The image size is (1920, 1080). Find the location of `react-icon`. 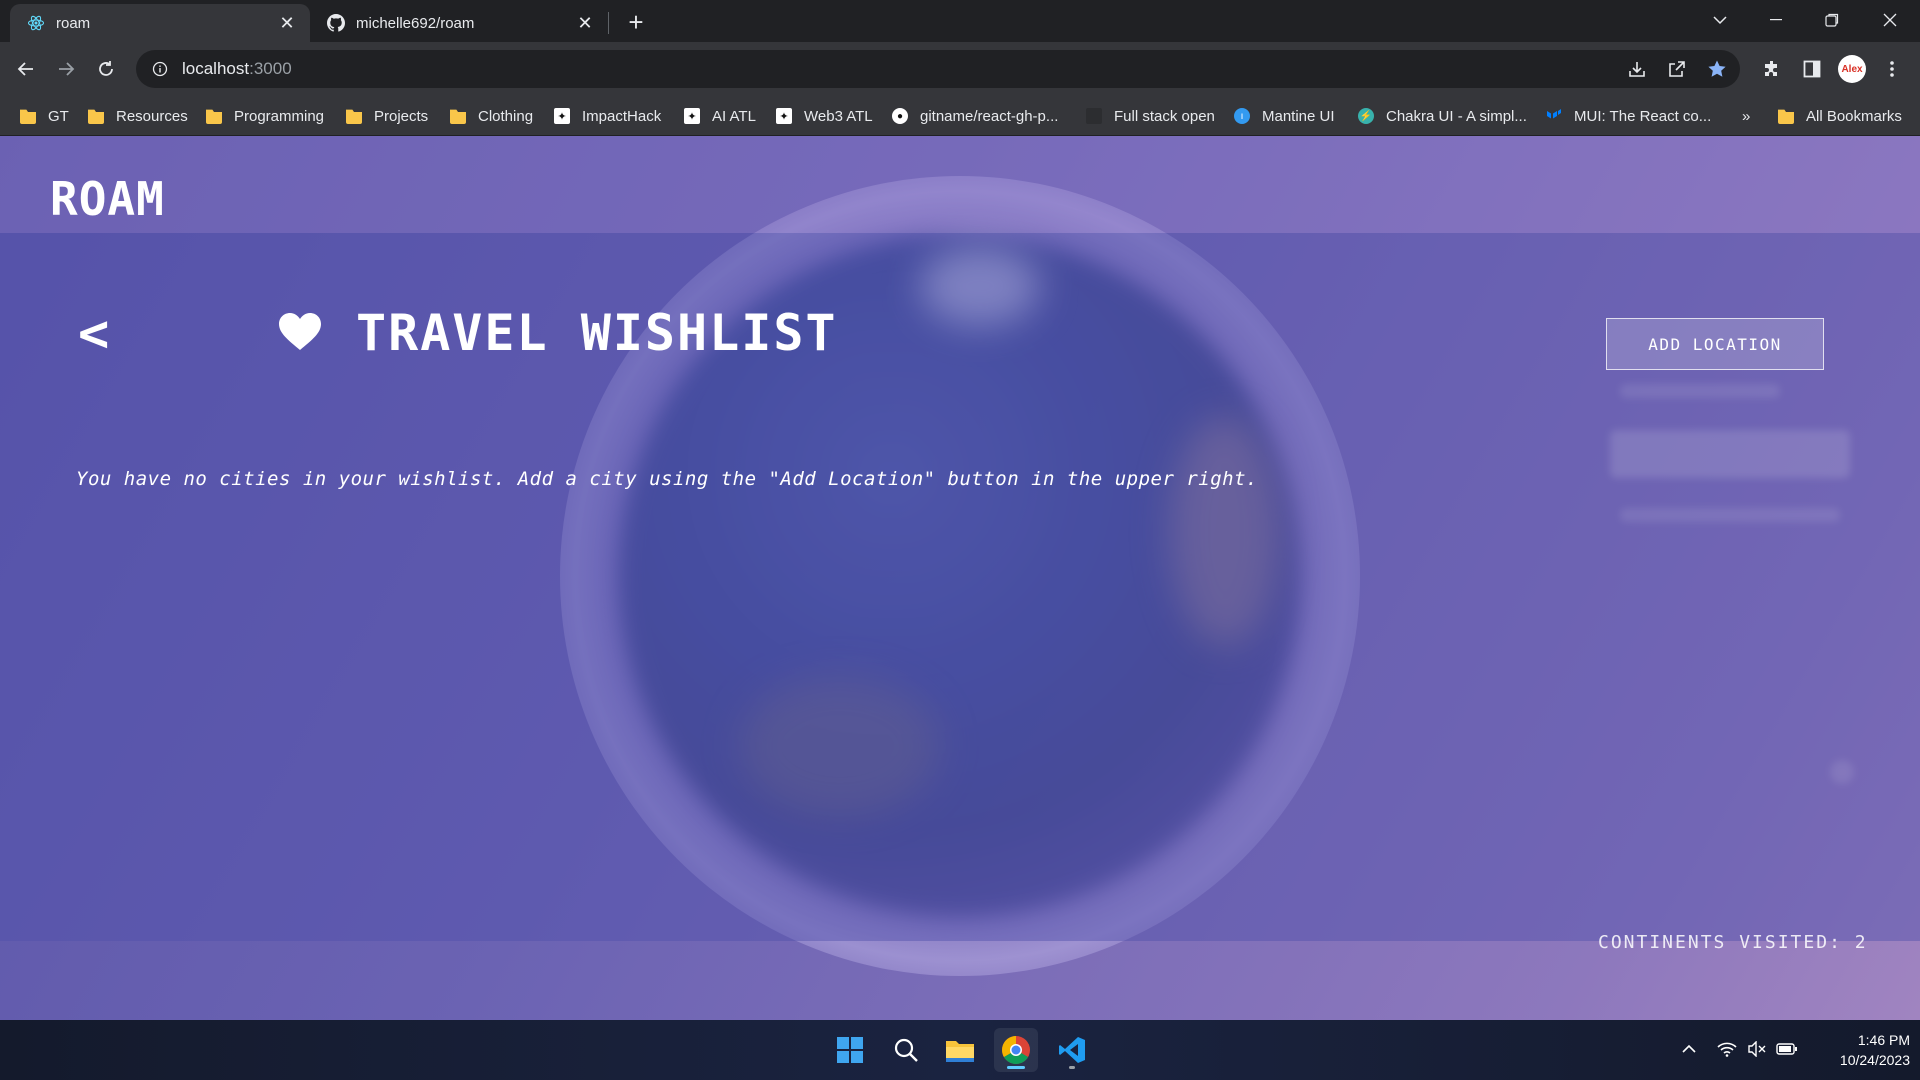

react-icon is located at coordinates (36, 23).